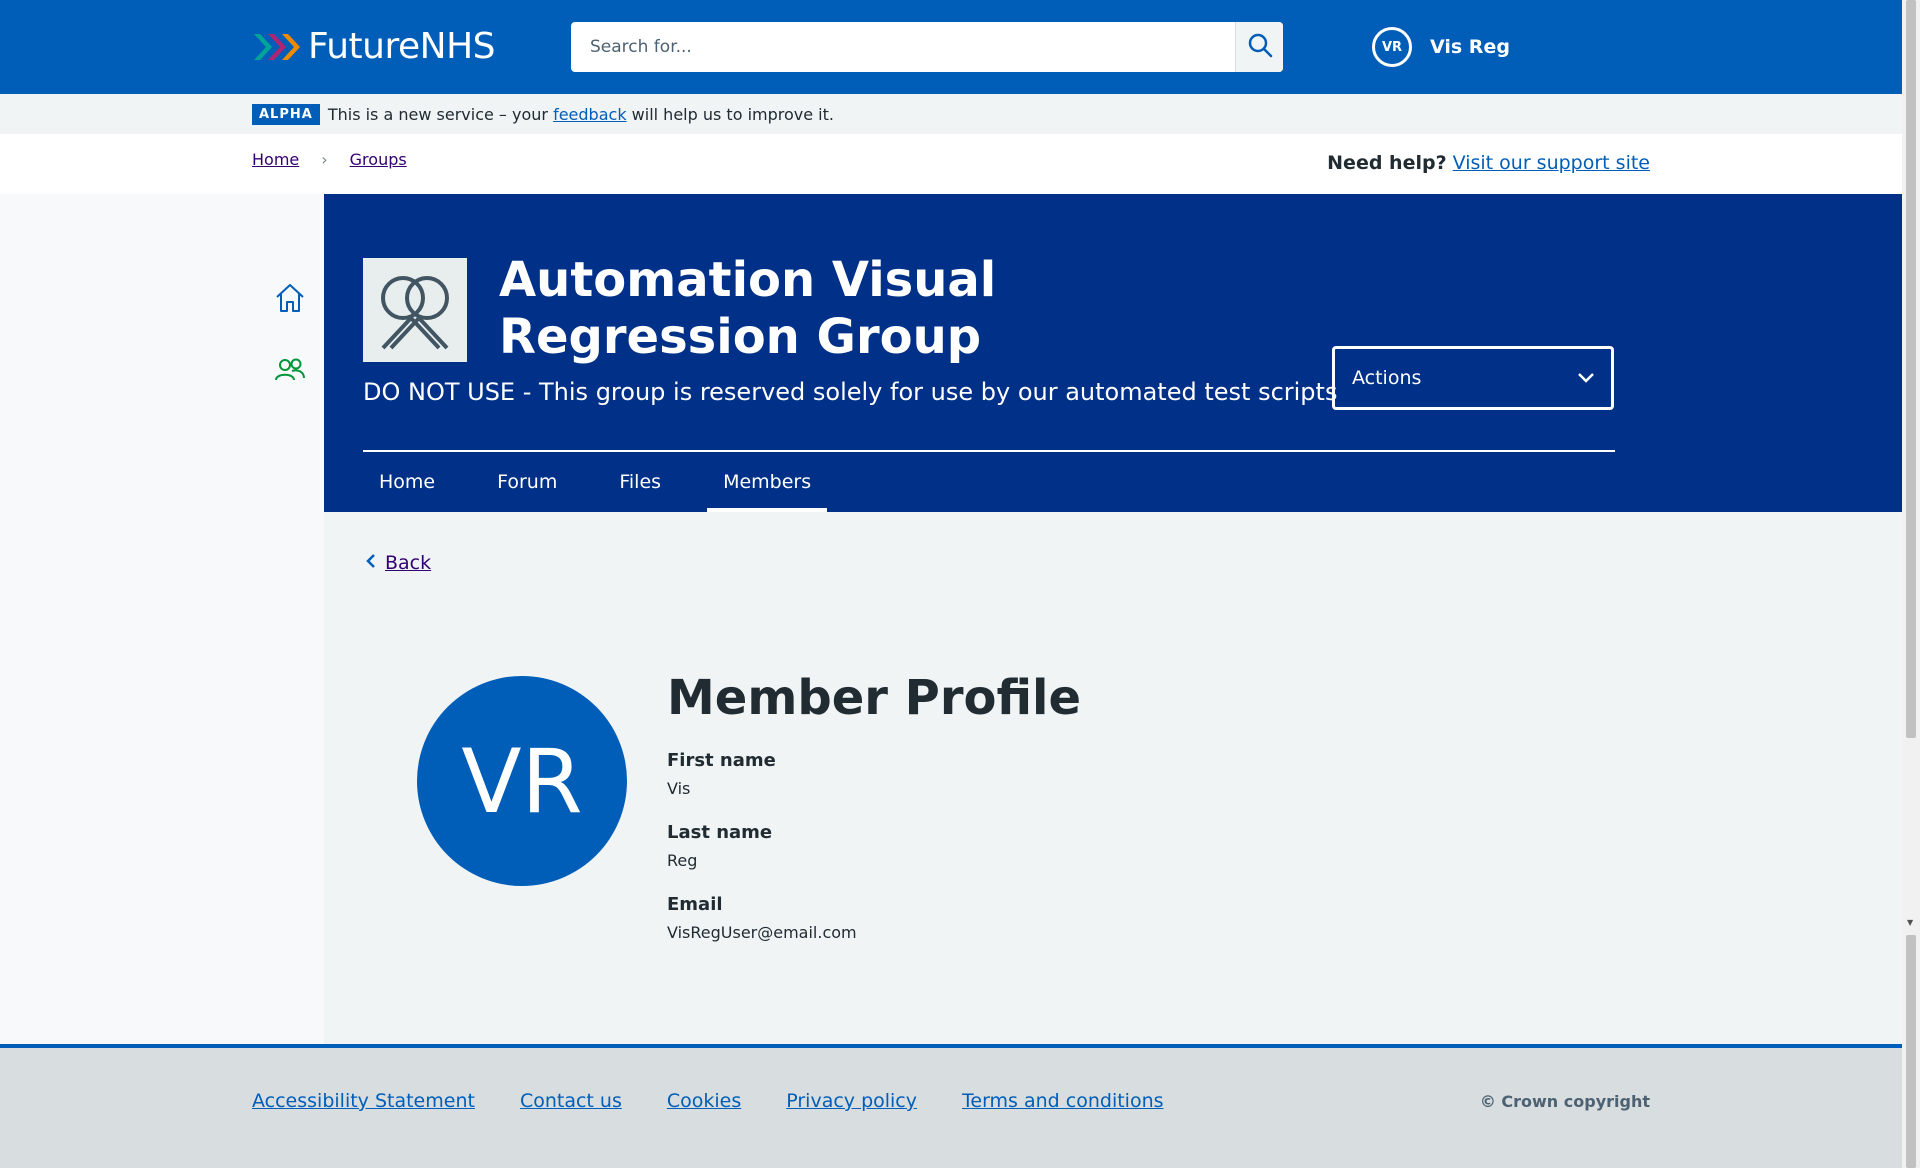  I want to click on breadcrumb-groups: Groups, so click(378, 159).